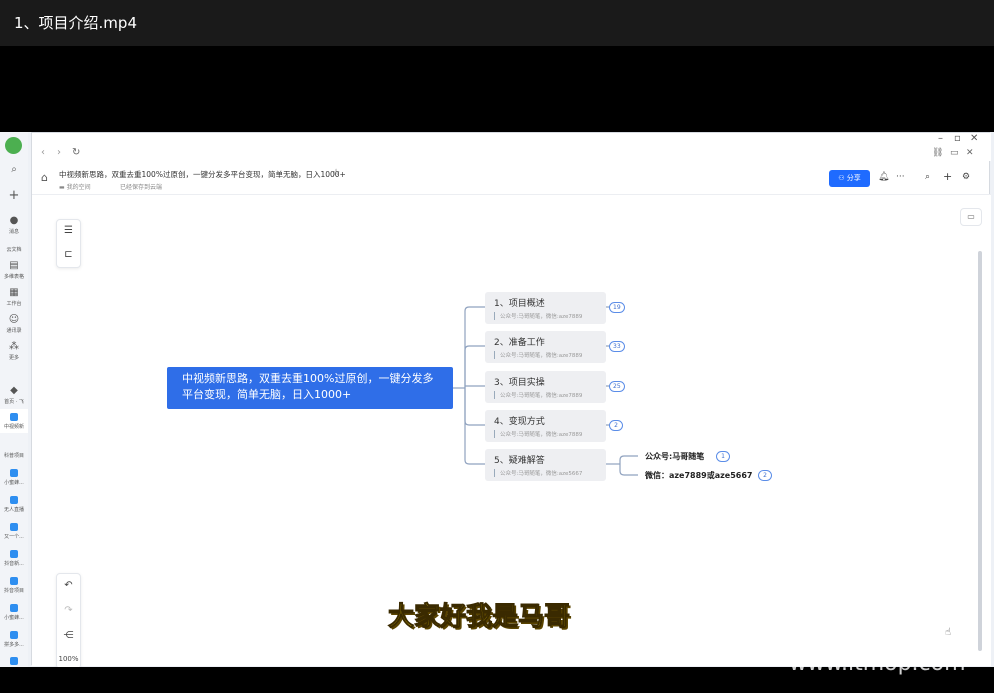  What do you see at coordinates (853, 178) in the screenshot?
I see `share-label: 分享` at bounding box center [853, 178].